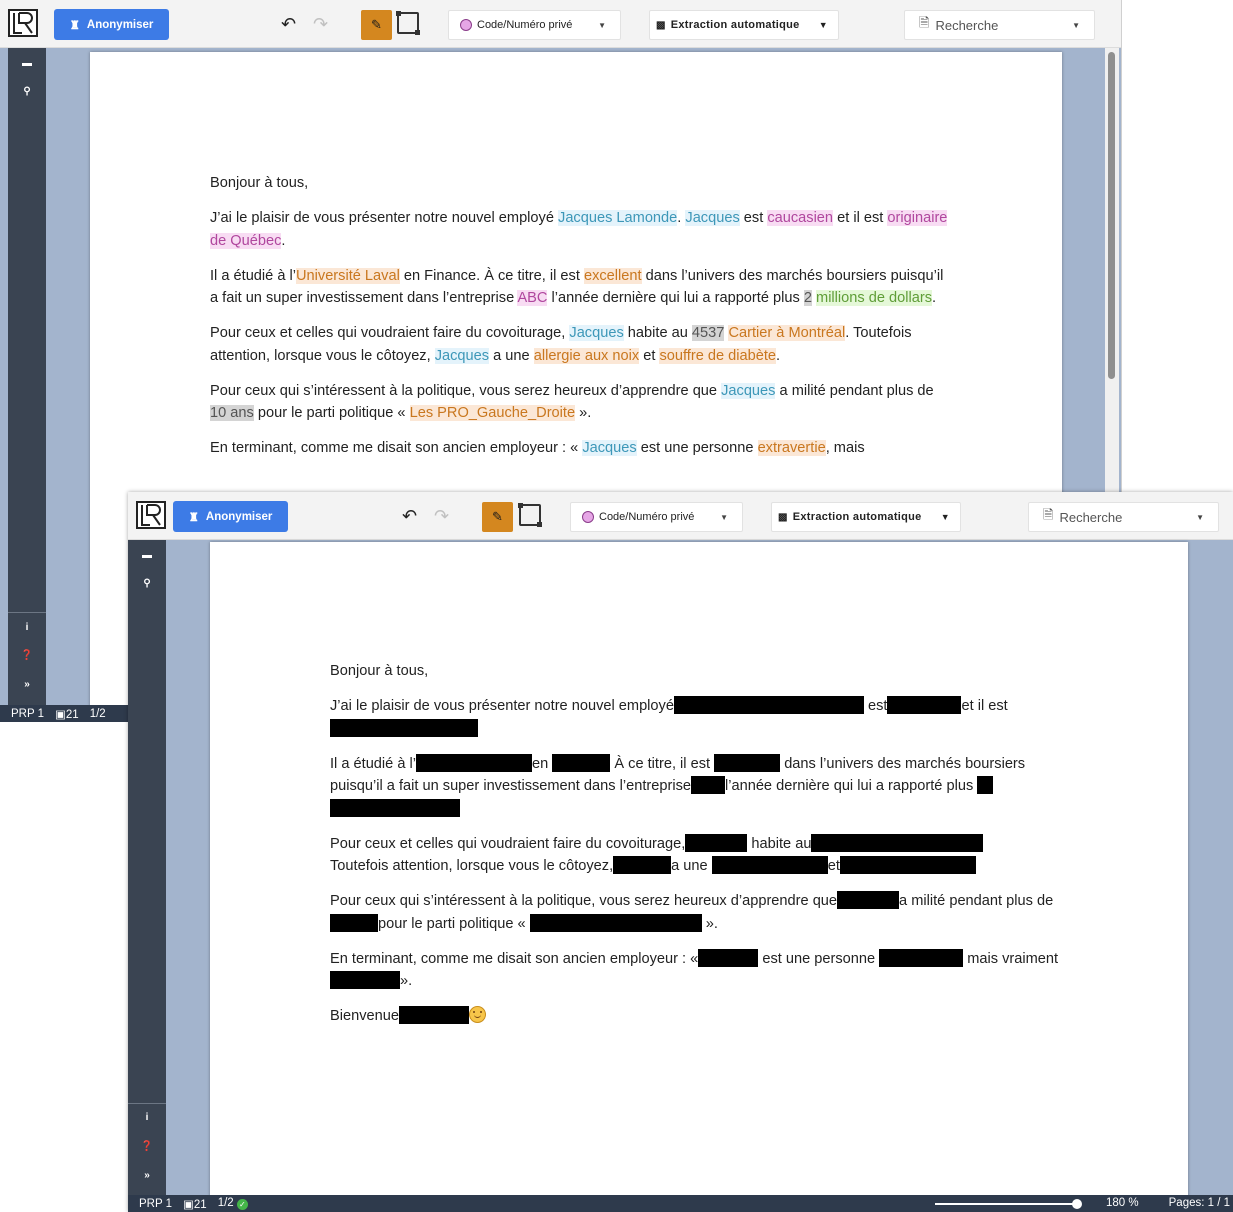  What do you see at coordinates (1076, 25) in the screenshot?
I see `chevron-down-icon: ▼` at bounding box center [1076, 25].